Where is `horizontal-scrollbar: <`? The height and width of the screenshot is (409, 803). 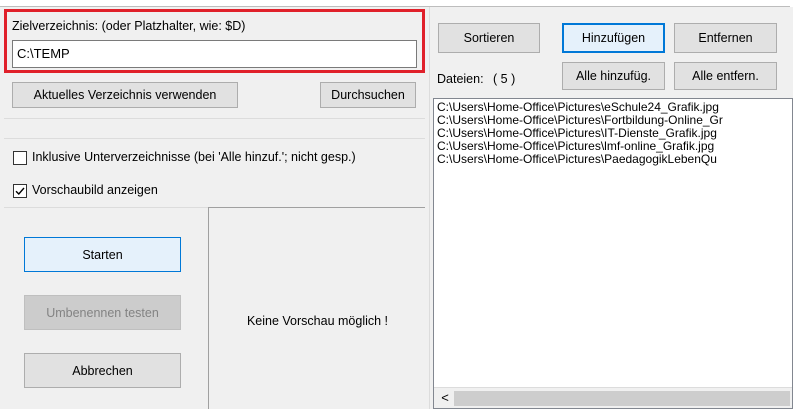
horizontal-scrollbar: < is located at coordinates (613, 397).